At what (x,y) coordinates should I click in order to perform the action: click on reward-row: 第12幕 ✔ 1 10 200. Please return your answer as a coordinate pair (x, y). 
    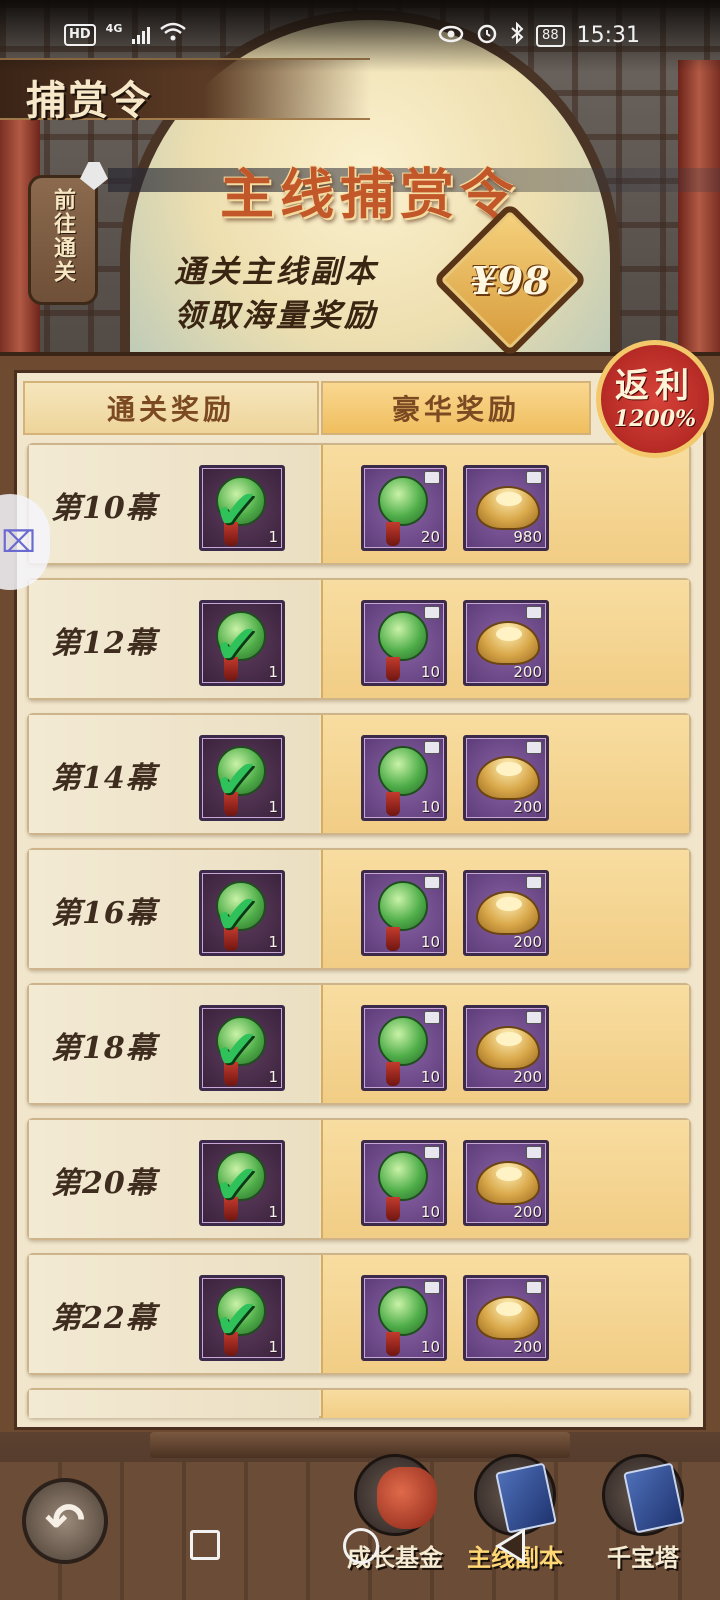
    Looking at the image, I should click on (359, 639).